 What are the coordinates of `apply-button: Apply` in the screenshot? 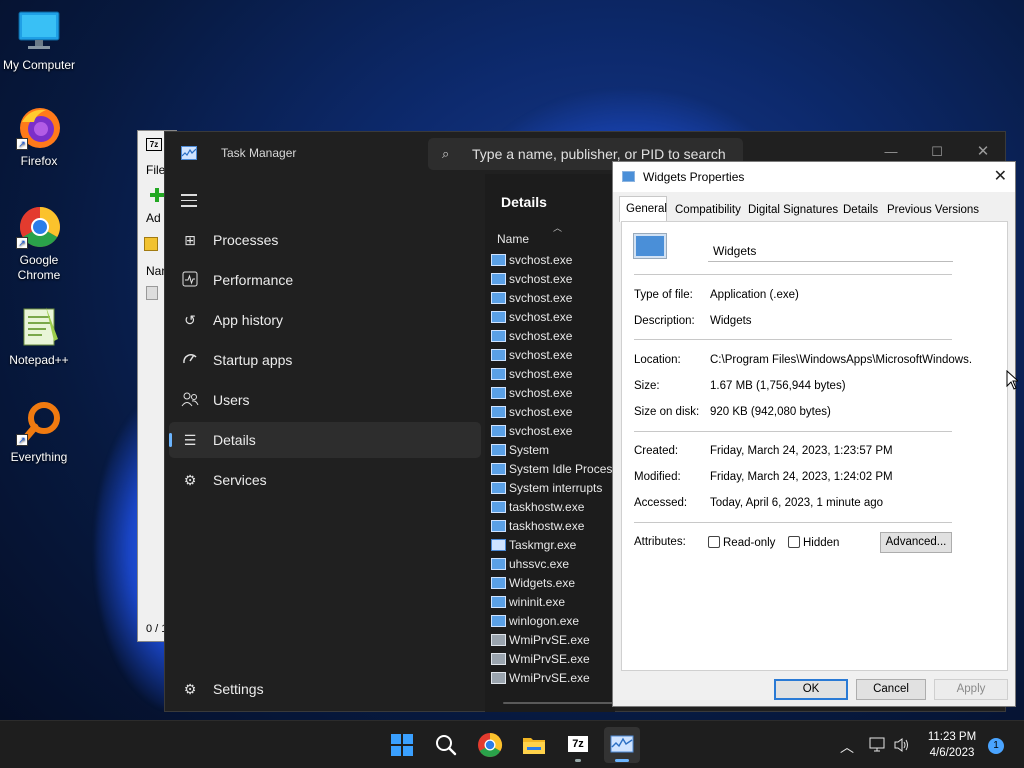 It's located at (971, 689).